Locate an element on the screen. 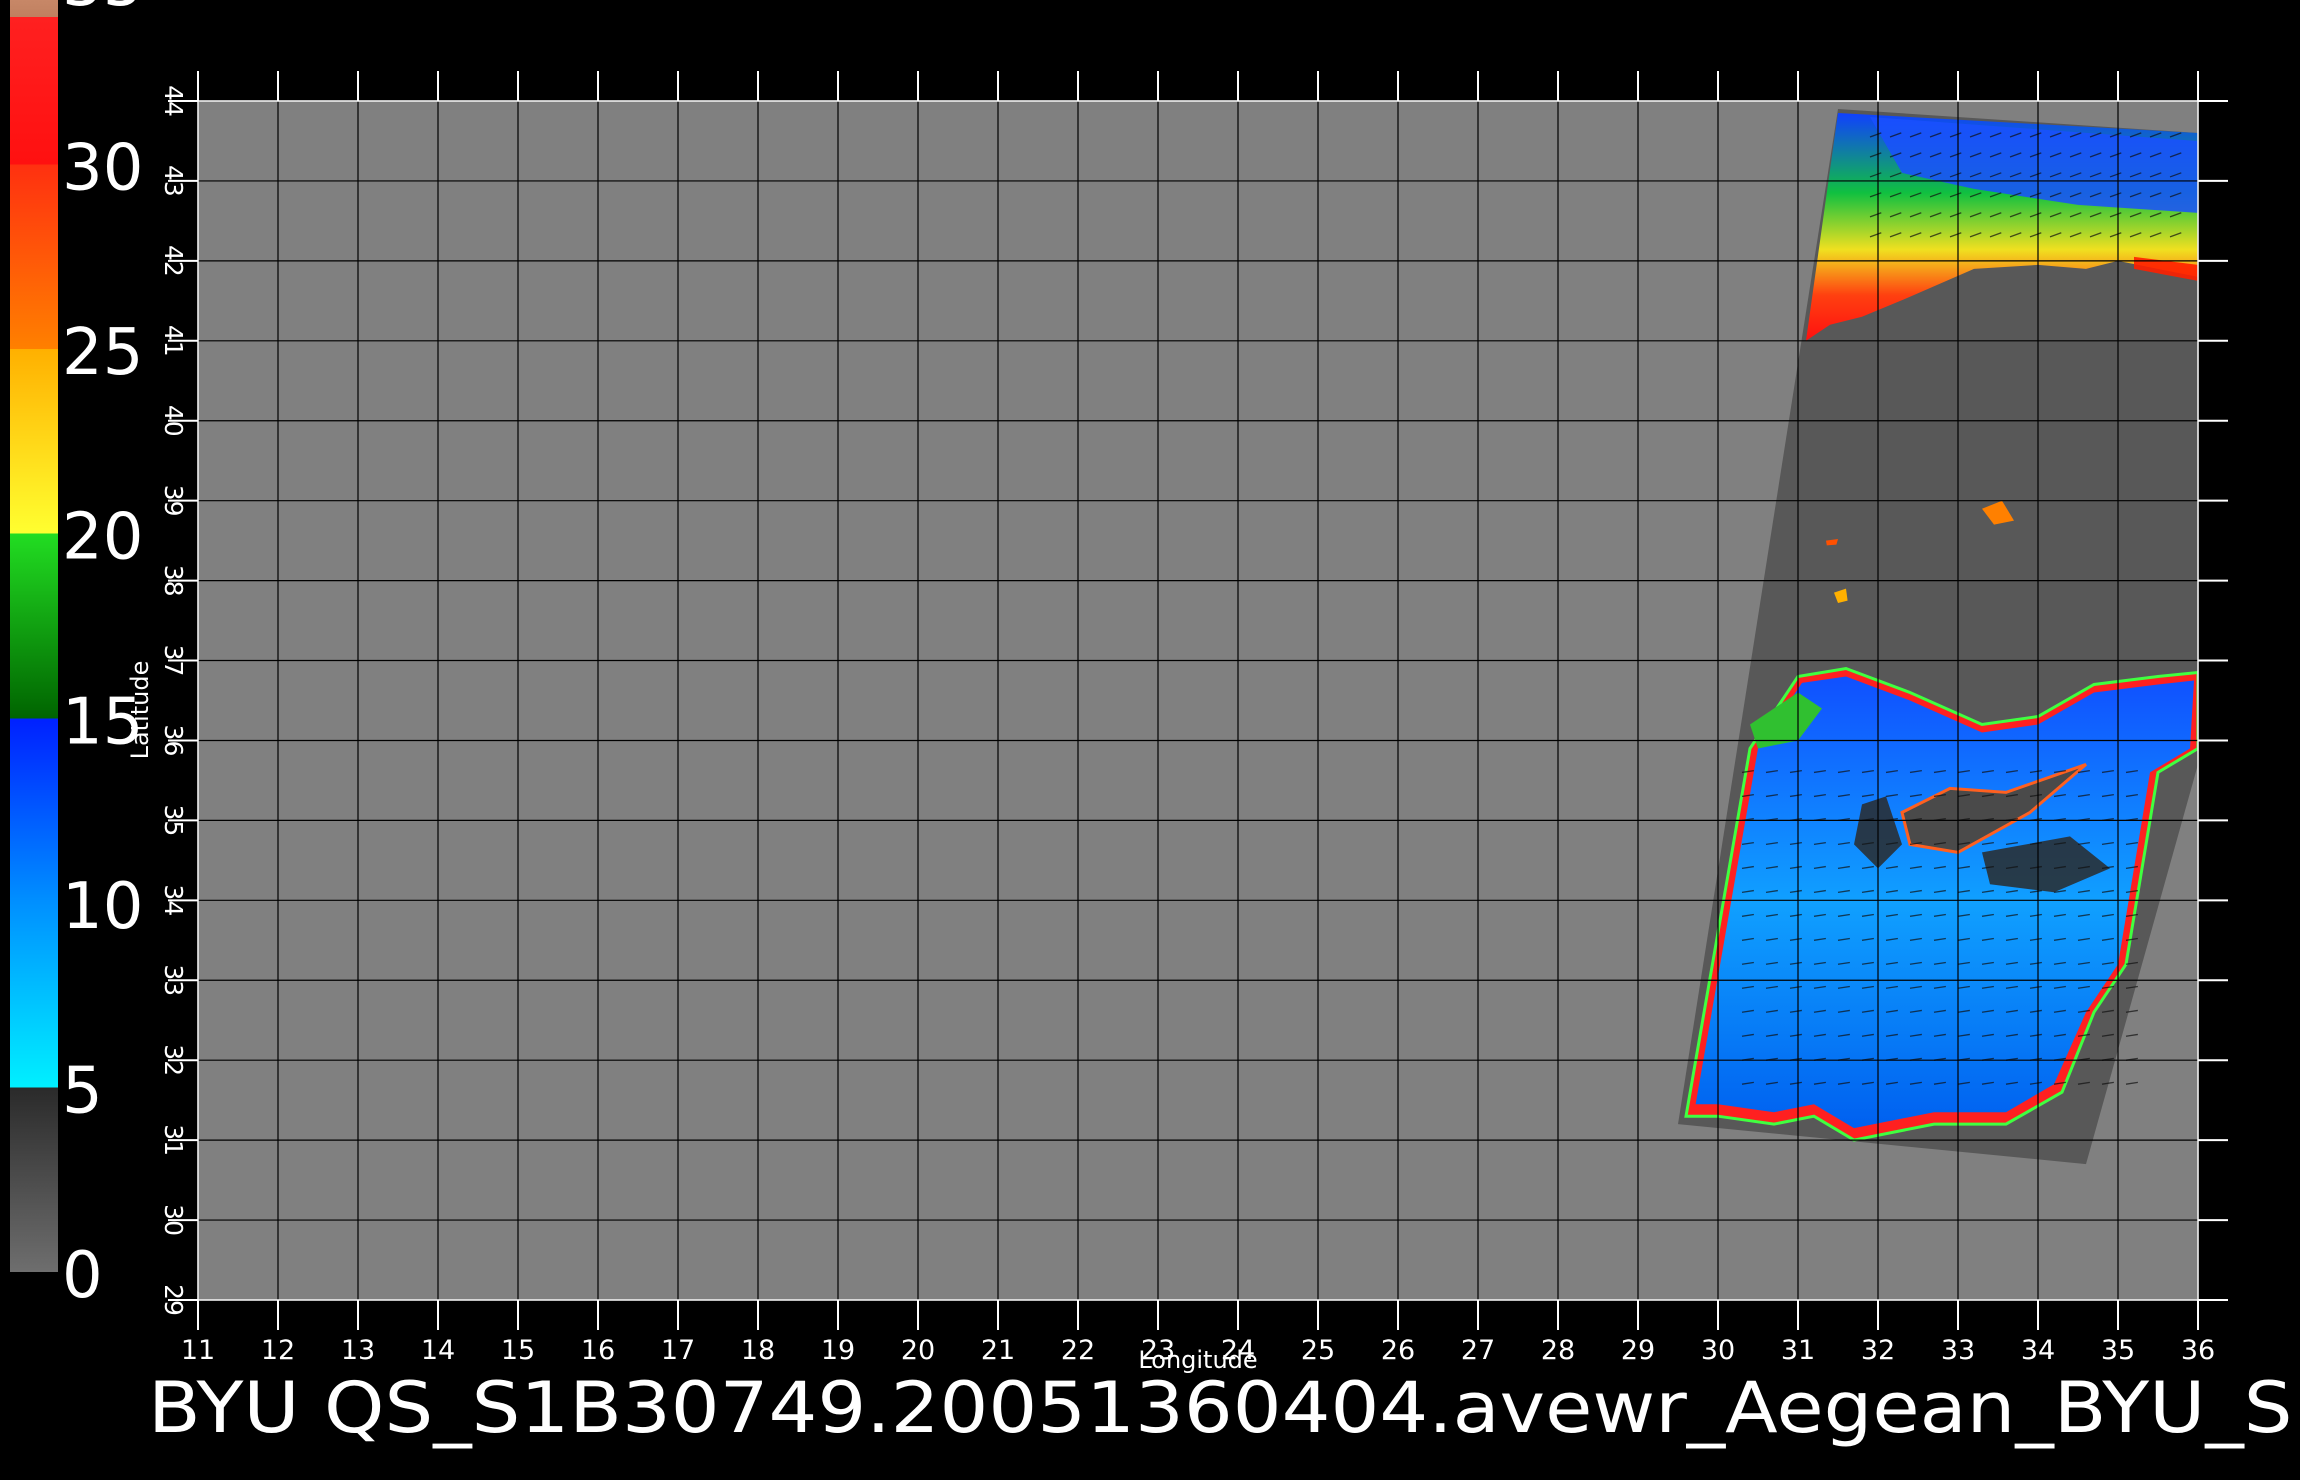 The image size is (2300, 1480). x-tick-label: 25 is located at coordinates (1318, 1350).